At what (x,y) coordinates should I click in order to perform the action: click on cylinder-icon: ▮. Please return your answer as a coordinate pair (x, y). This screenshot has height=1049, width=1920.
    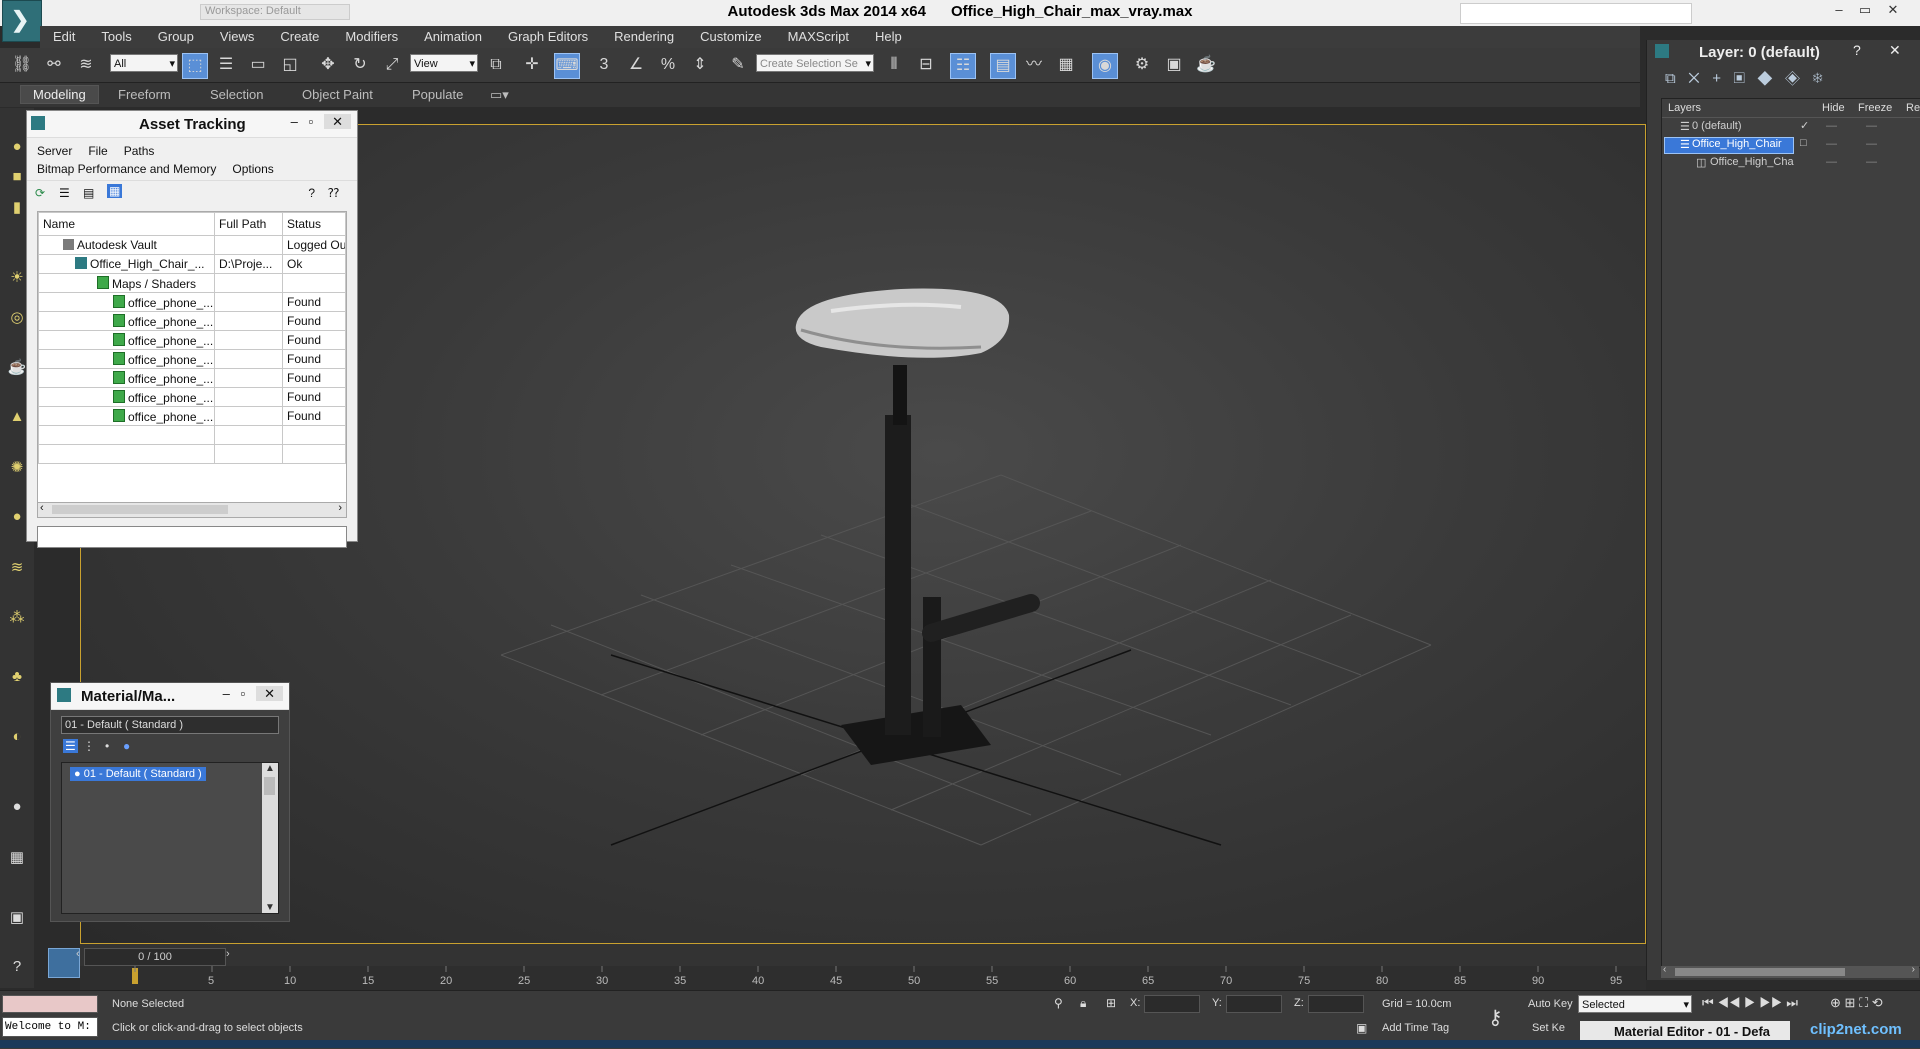
    Looking at the image, I should click on (17, 208).